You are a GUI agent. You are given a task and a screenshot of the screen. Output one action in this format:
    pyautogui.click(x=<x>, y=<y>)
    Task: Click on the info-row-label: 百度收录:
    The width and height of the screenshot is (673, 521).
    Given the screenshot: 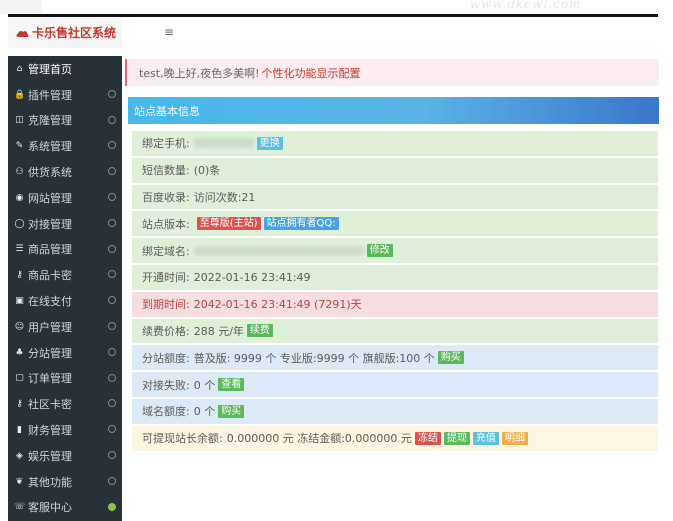 What is the action you would take?
    pyautogui.click(x=166, y=197)
    